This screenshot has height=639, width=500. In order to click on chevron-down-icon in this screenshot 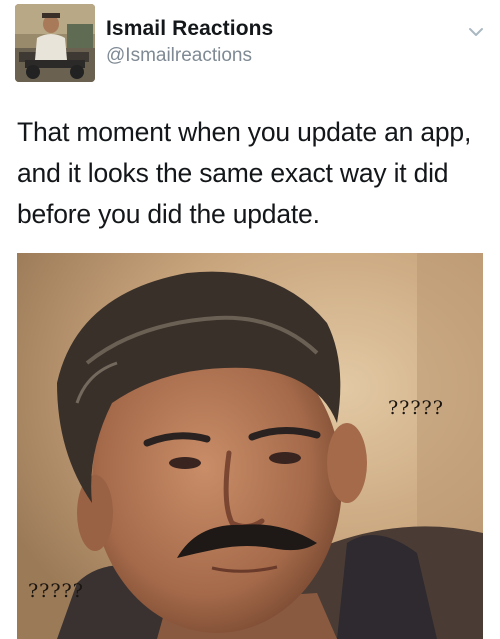, I will do `click(476, 32)`.